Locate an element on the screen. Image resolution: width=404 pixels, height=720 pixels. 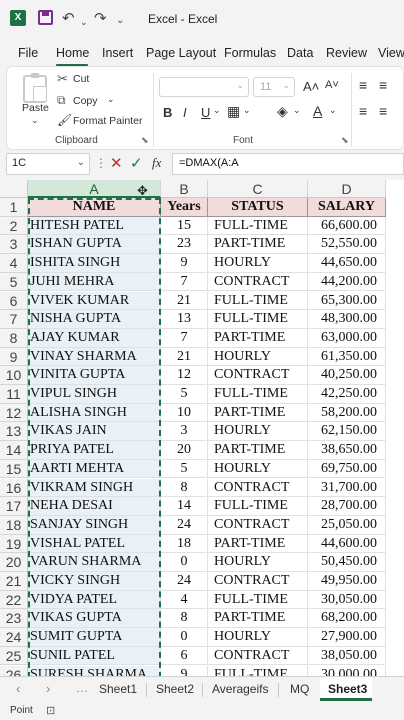
years-cell: 6 is located at coordinates (184, 656).